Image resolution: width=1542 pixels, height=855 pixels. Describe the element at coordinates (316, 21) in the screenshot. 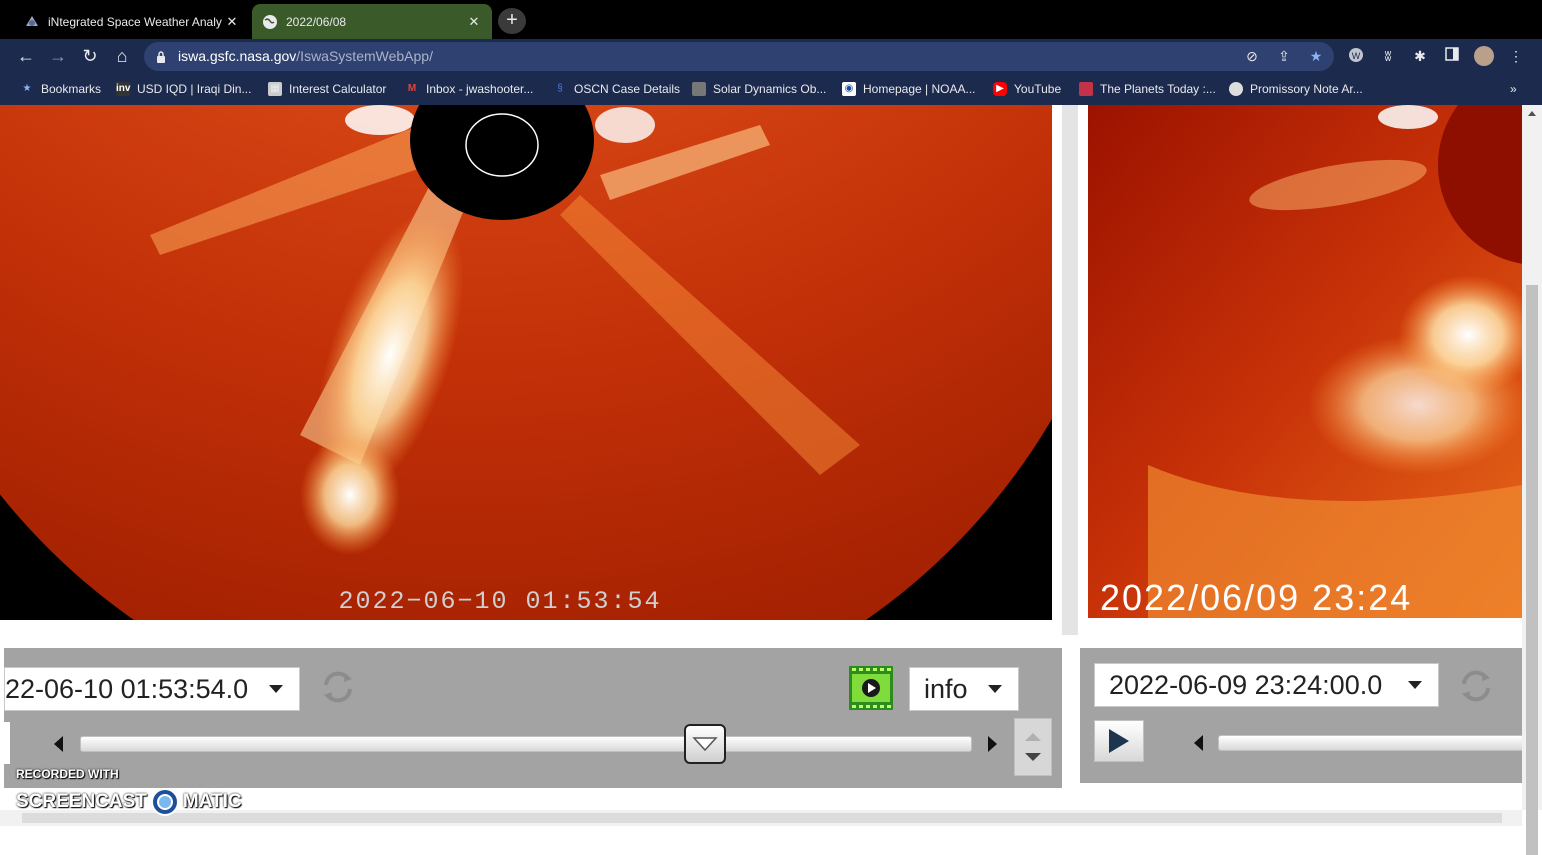

I see `tab-title: 2022/06/08` at that location.